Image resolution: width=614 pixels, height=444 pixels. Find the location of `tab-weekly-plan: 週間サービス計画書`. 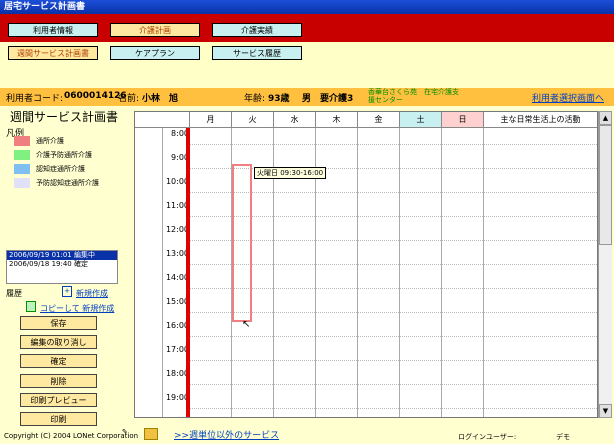

tab-weekly-plan: 週間サービス計画書 is located at coordinates (53, 53).